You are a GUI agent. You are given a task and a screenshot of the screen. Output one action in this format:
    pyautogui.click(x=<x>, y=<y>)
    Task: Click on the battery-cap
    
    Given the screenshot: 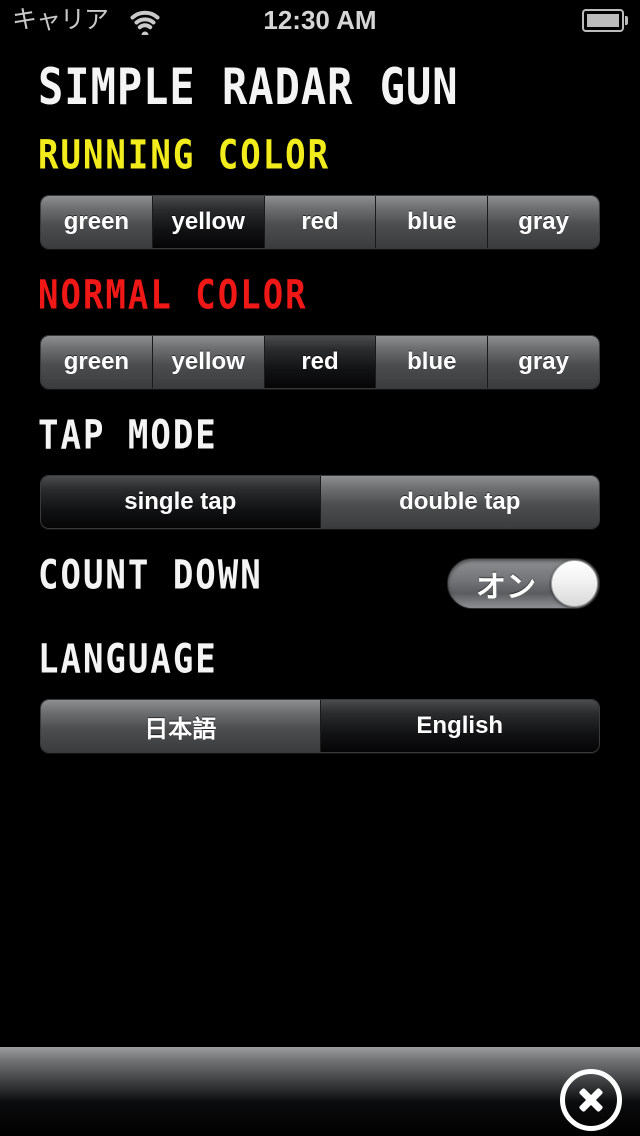 What is the action you would take?
    pyautogui.click(x=626, y=20)
    